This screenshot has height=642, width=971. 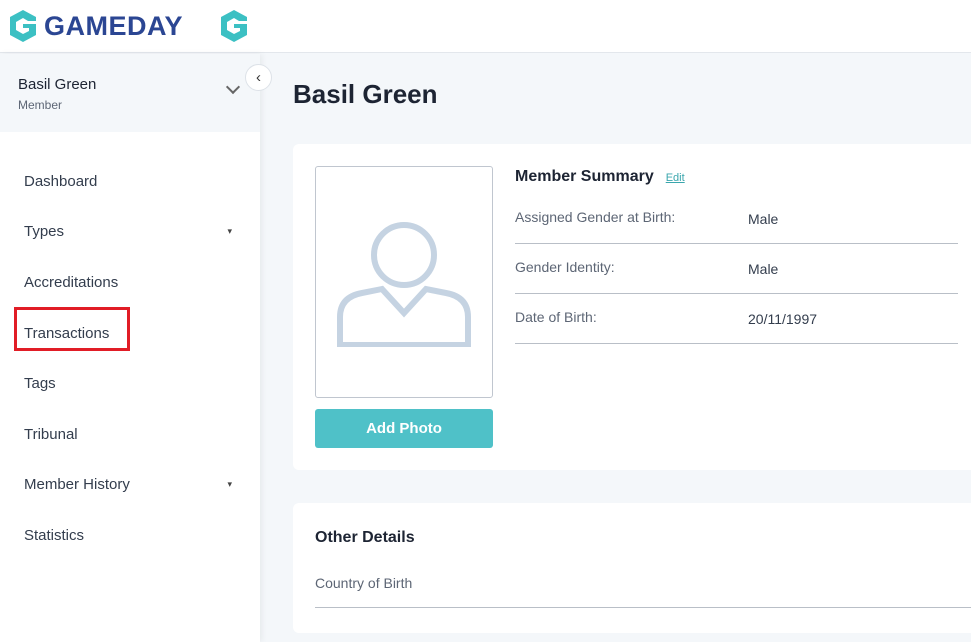 What do you see at coordinates (130, 93) in the screenshot?
I see `user-switcher: Basil Green Member` at bounding box center [130, 93].